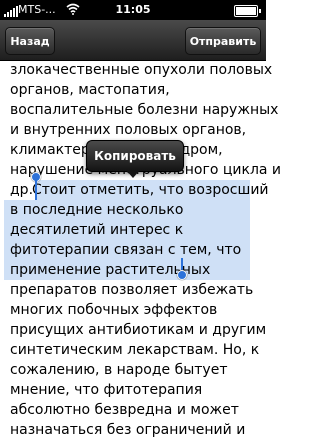  Describe the element at coordinates (133, 40) in the screenshot. I see `navigation-bar: Назад Отправить` at that location.